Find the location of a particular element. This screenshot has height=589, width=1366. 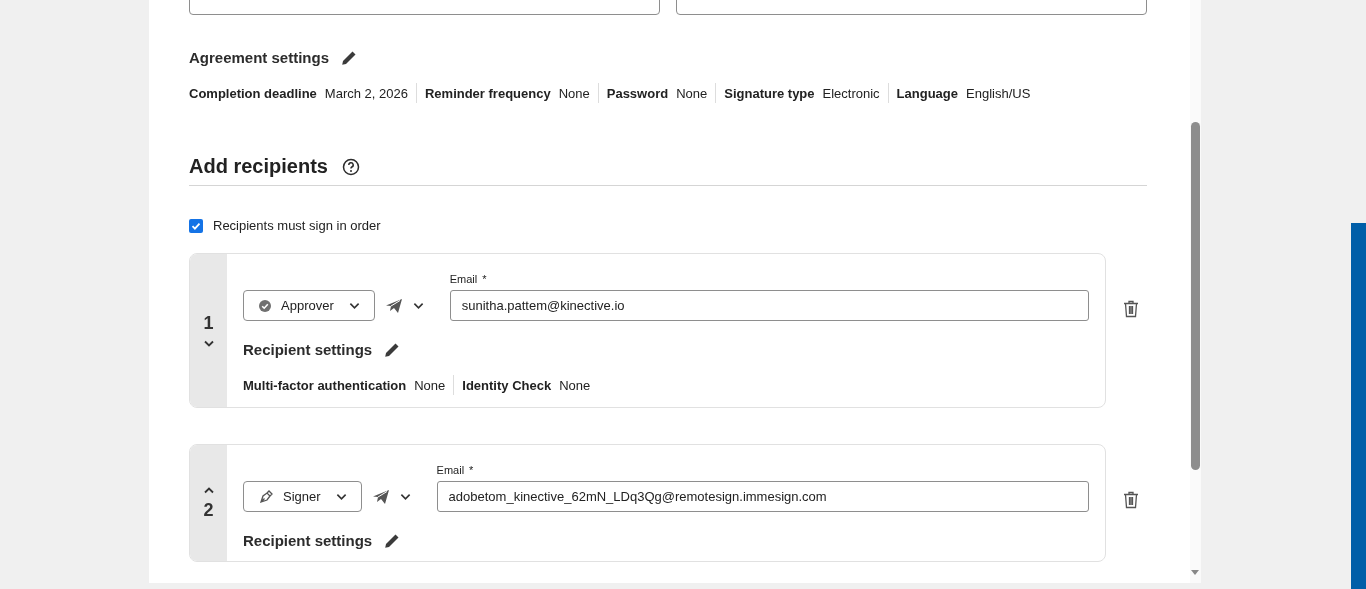

section-title: Agreement settings is located at coordinates (259, 57).